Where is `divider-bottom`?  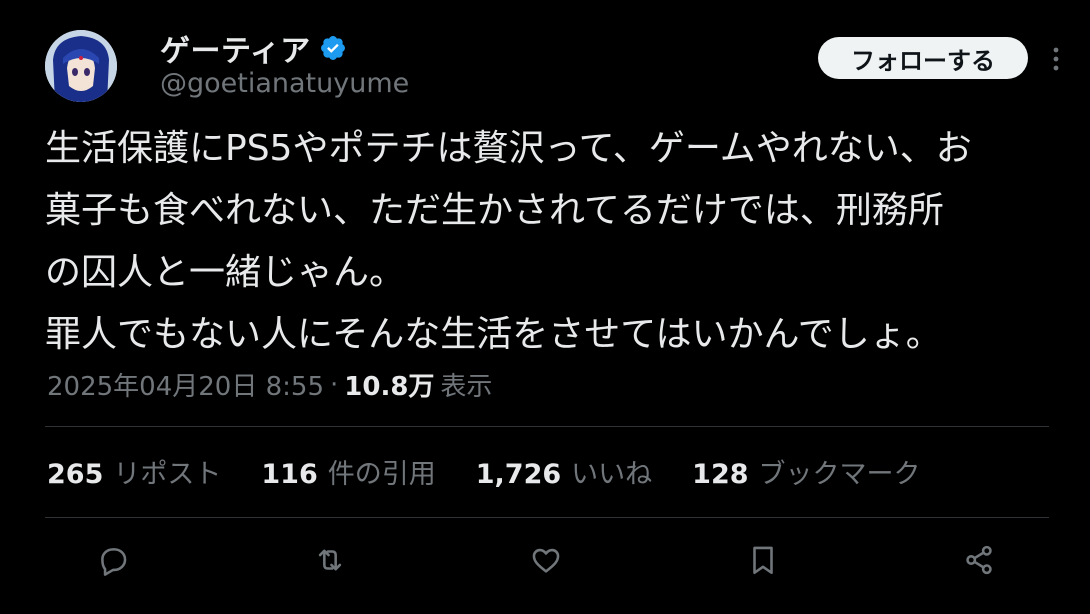
divider-bottom is located at coordinates (547, 517).